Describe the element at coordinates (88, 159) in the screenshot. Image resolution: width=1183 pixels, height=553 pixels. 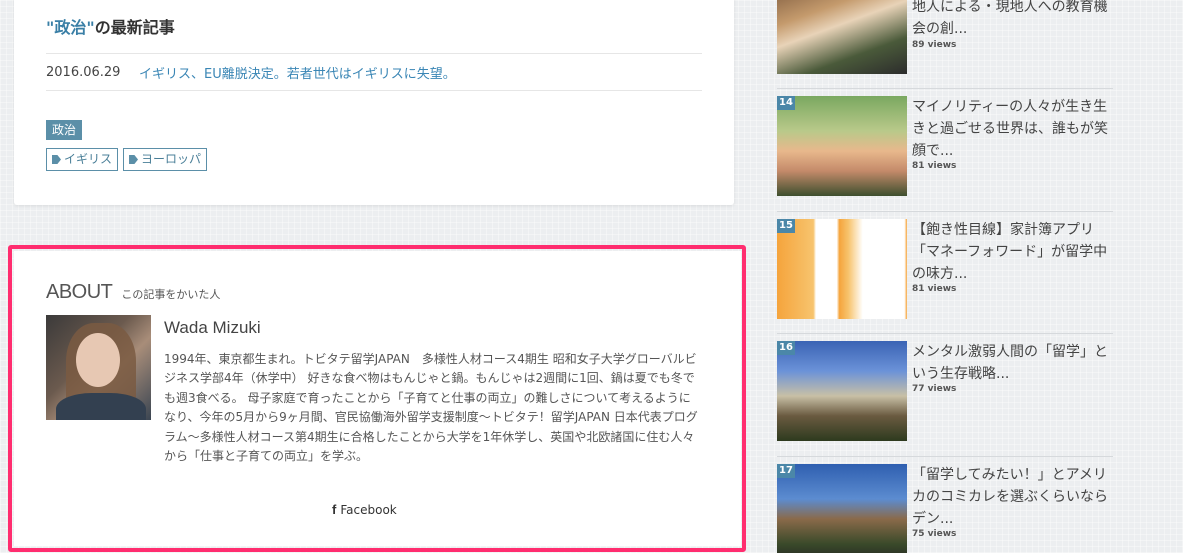
I see `tag-label: イギリス` at that location.